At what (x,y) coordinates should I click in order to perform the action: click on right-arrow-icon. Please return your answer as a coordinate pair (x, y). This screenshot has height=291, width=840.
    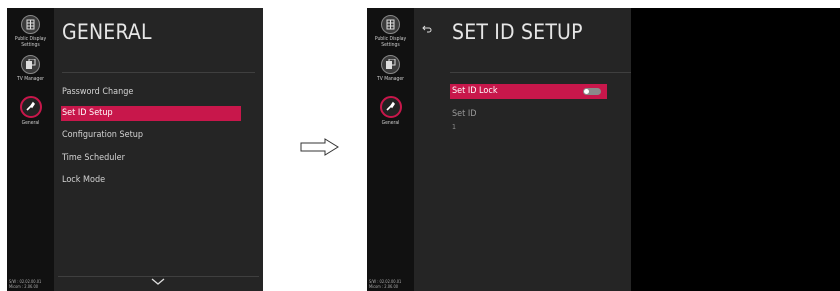
    Looking at the image, I should click on (319, 147).